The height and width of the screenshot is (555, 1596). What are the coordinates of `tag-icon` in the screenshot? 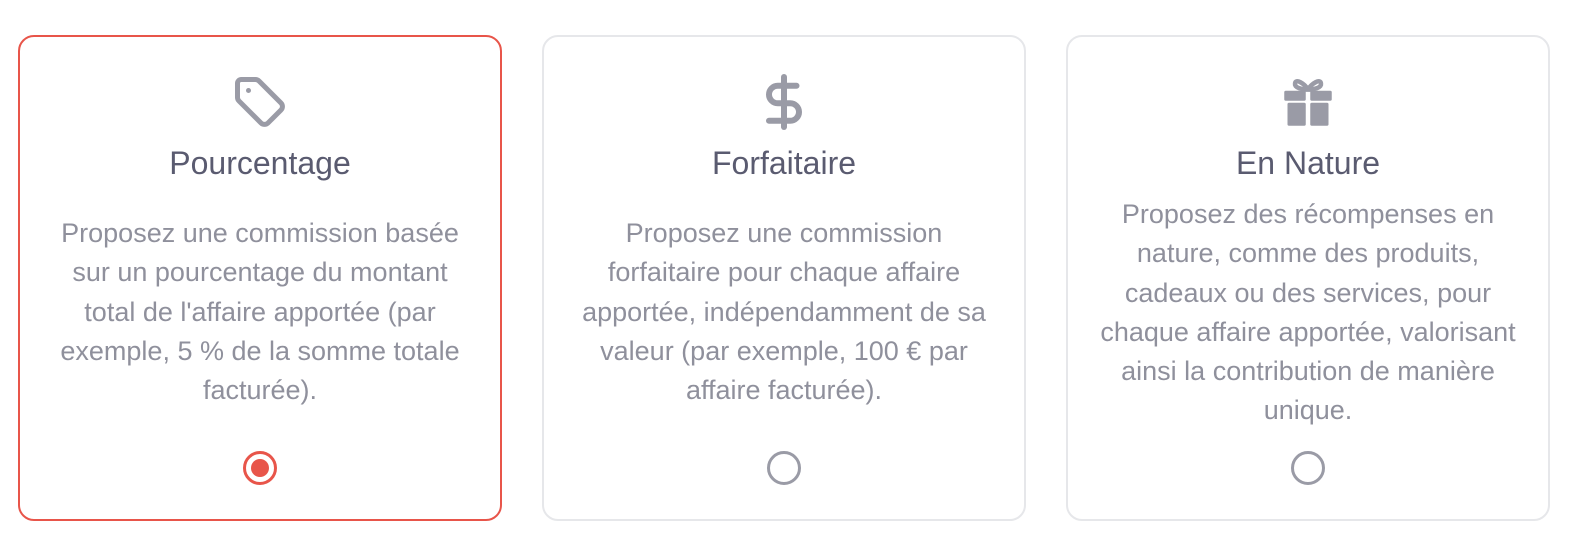 It's located at (260, 102).